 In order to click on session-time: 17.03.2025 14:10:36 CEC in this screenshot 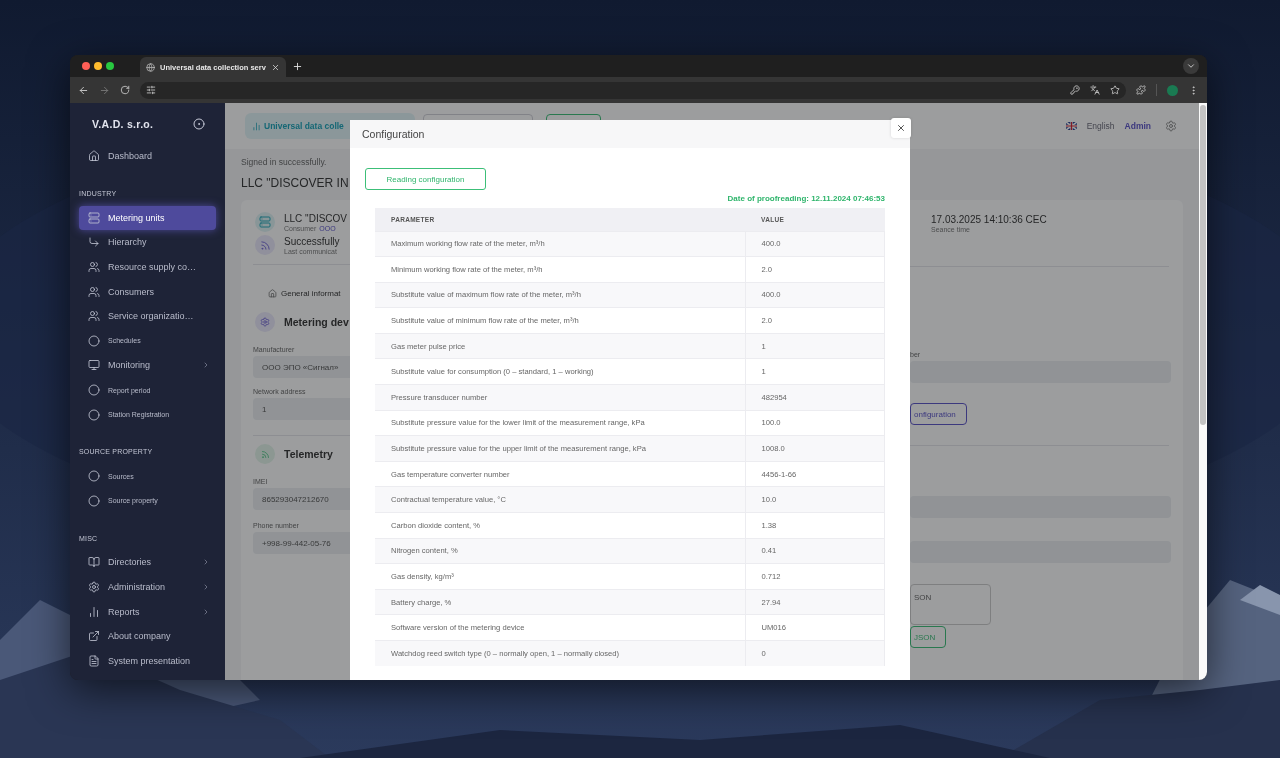, I will do `click(989, 219)`.